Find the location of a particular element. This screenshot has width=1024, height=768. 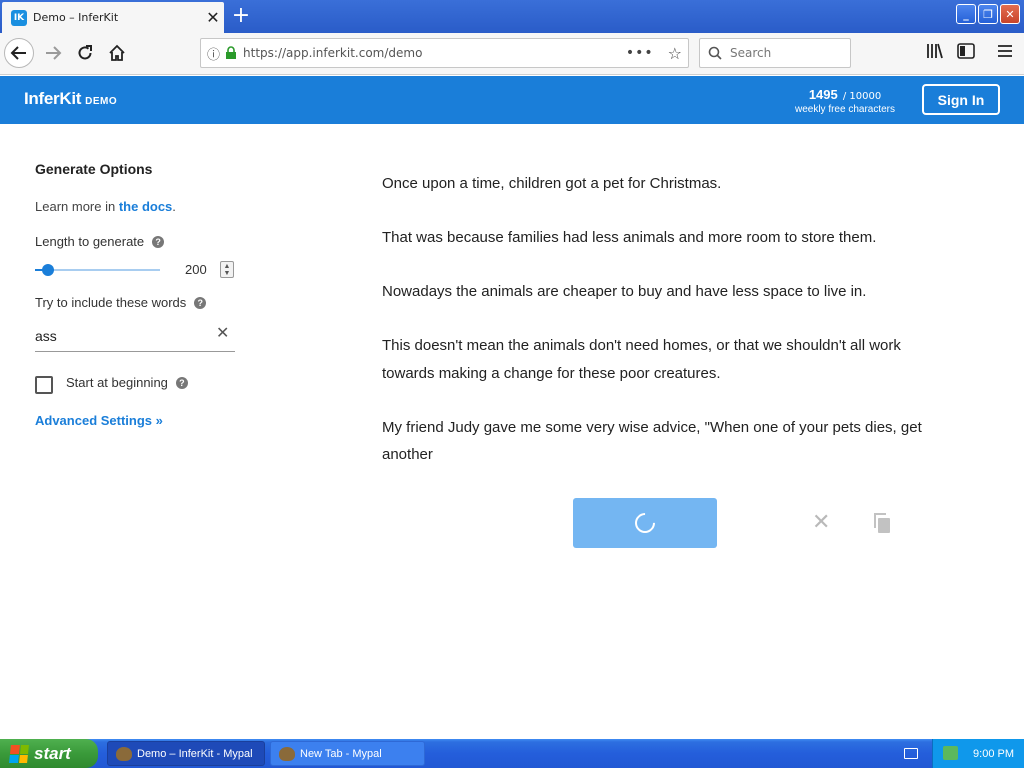

start-button: start is located at coordinates (49, 753).